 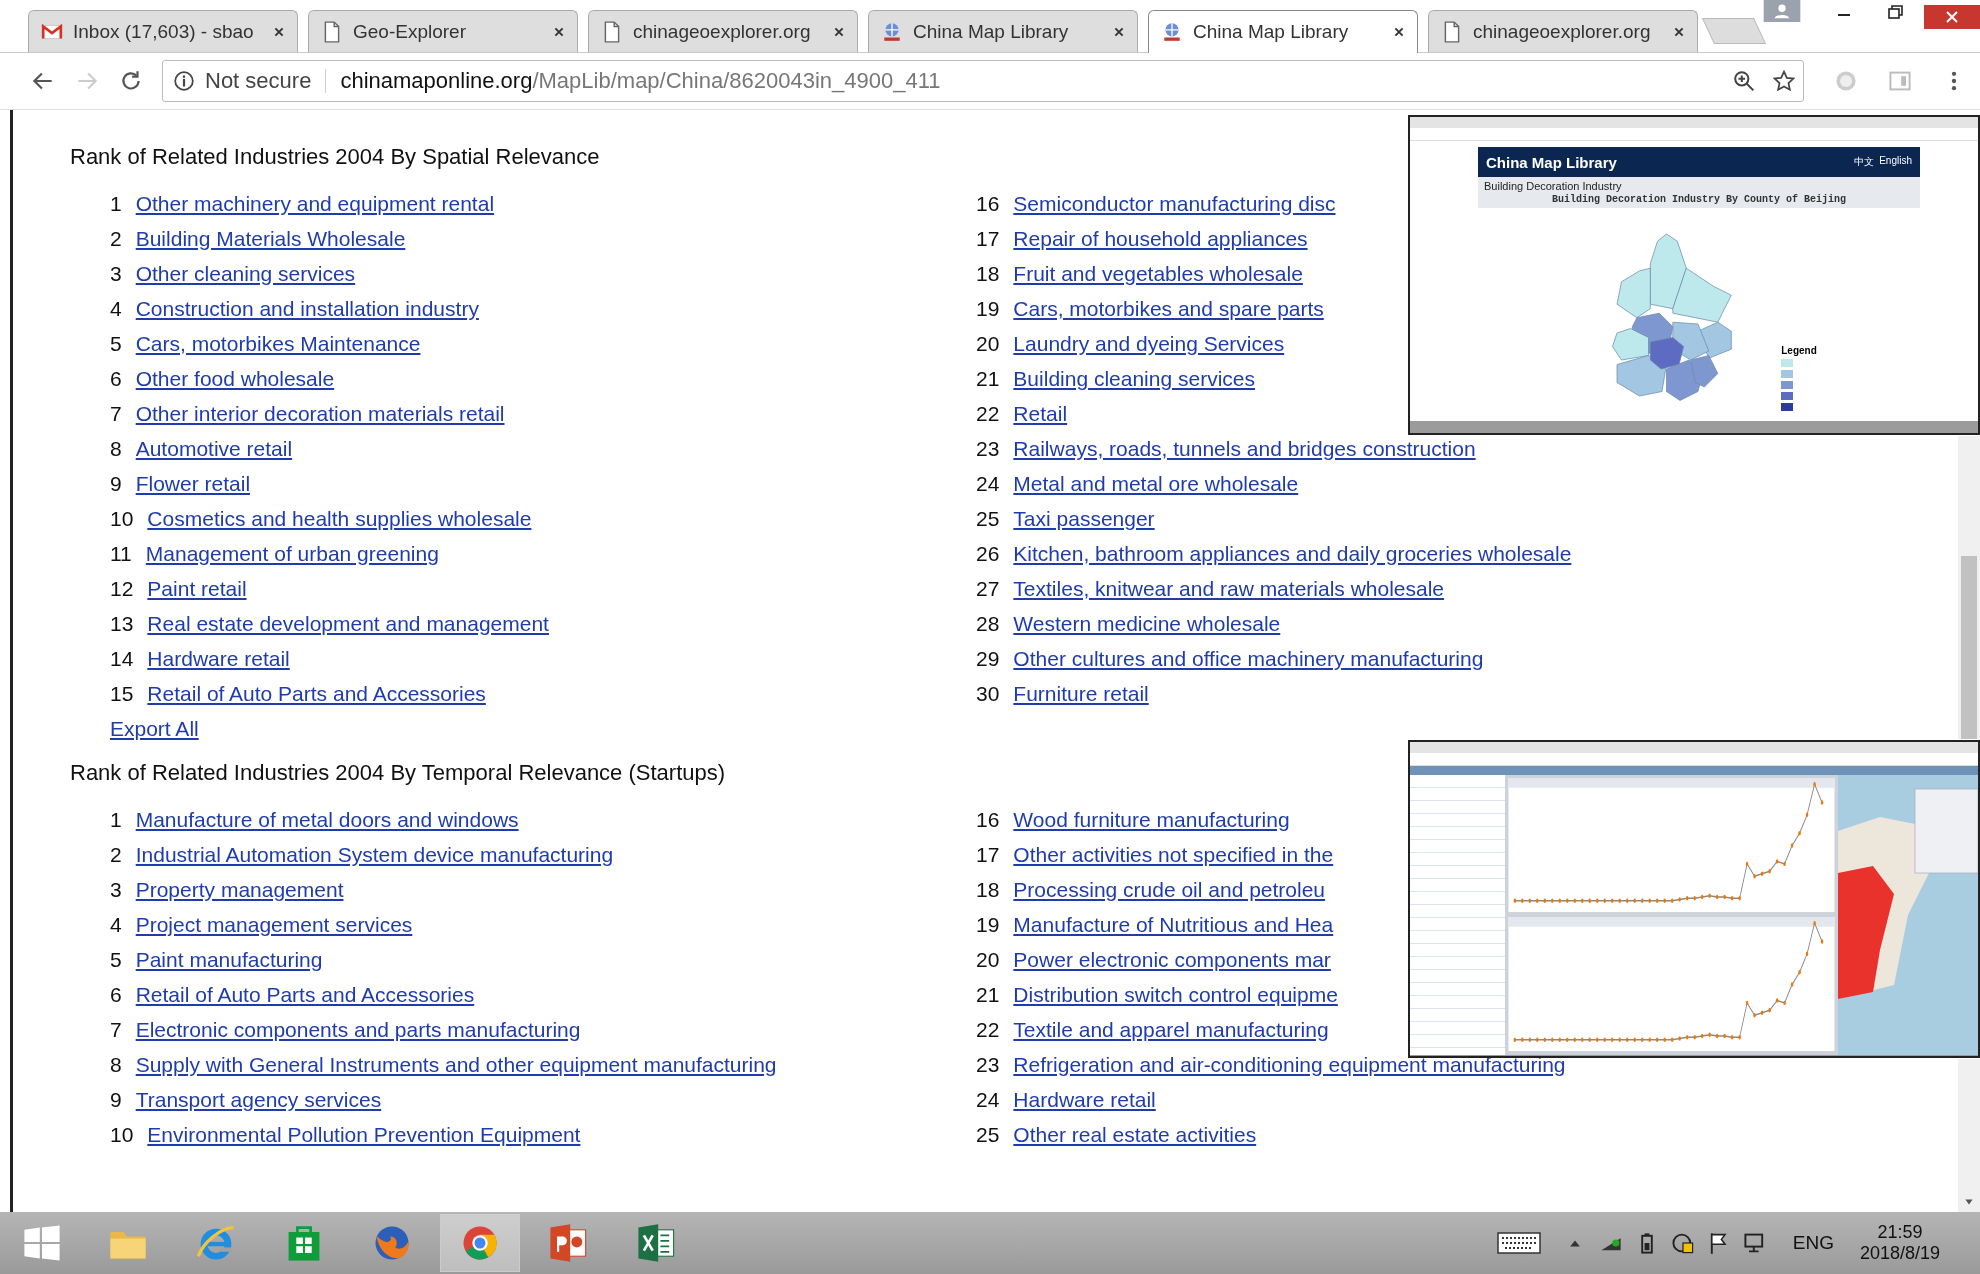 I want to click on scrollbar-thumb, so click(x=1969, y=647).